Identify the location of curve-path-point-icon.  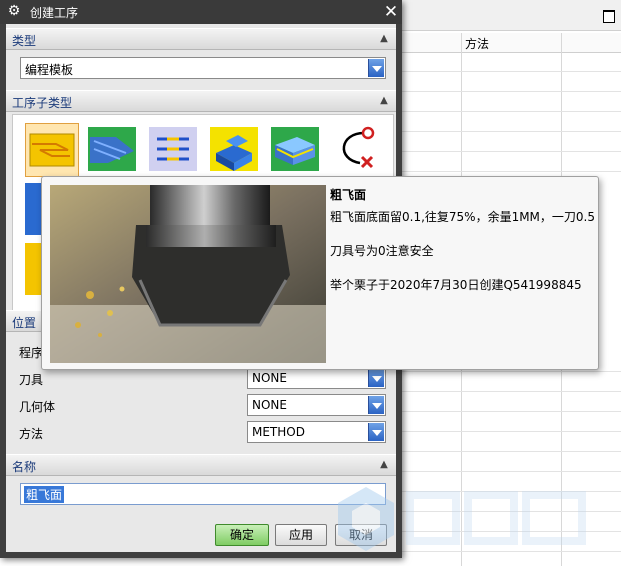
(356, 149).